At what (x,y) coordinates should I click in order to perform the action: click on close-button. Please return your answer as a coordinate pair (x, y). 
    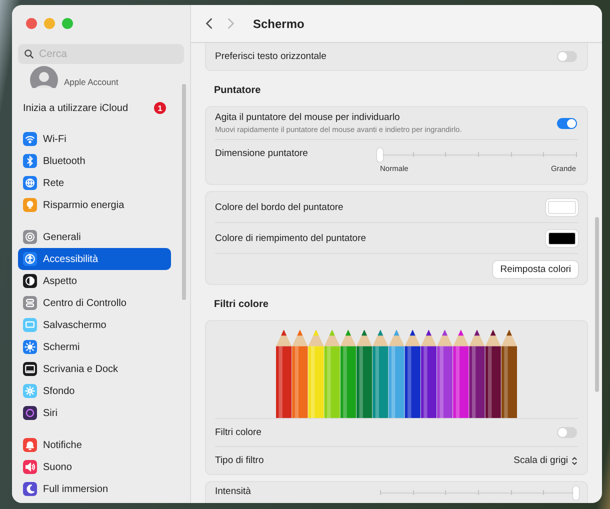
    Looking at the image, I should click on (31, 23).